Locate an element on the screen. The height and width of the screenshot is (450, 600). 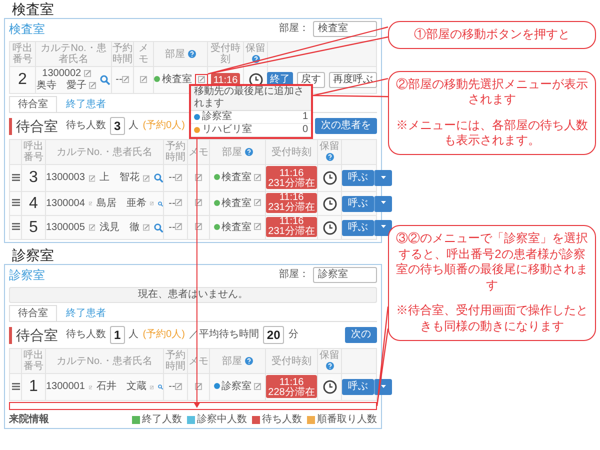
count-text: 0 is located at coordinates (305, 130).